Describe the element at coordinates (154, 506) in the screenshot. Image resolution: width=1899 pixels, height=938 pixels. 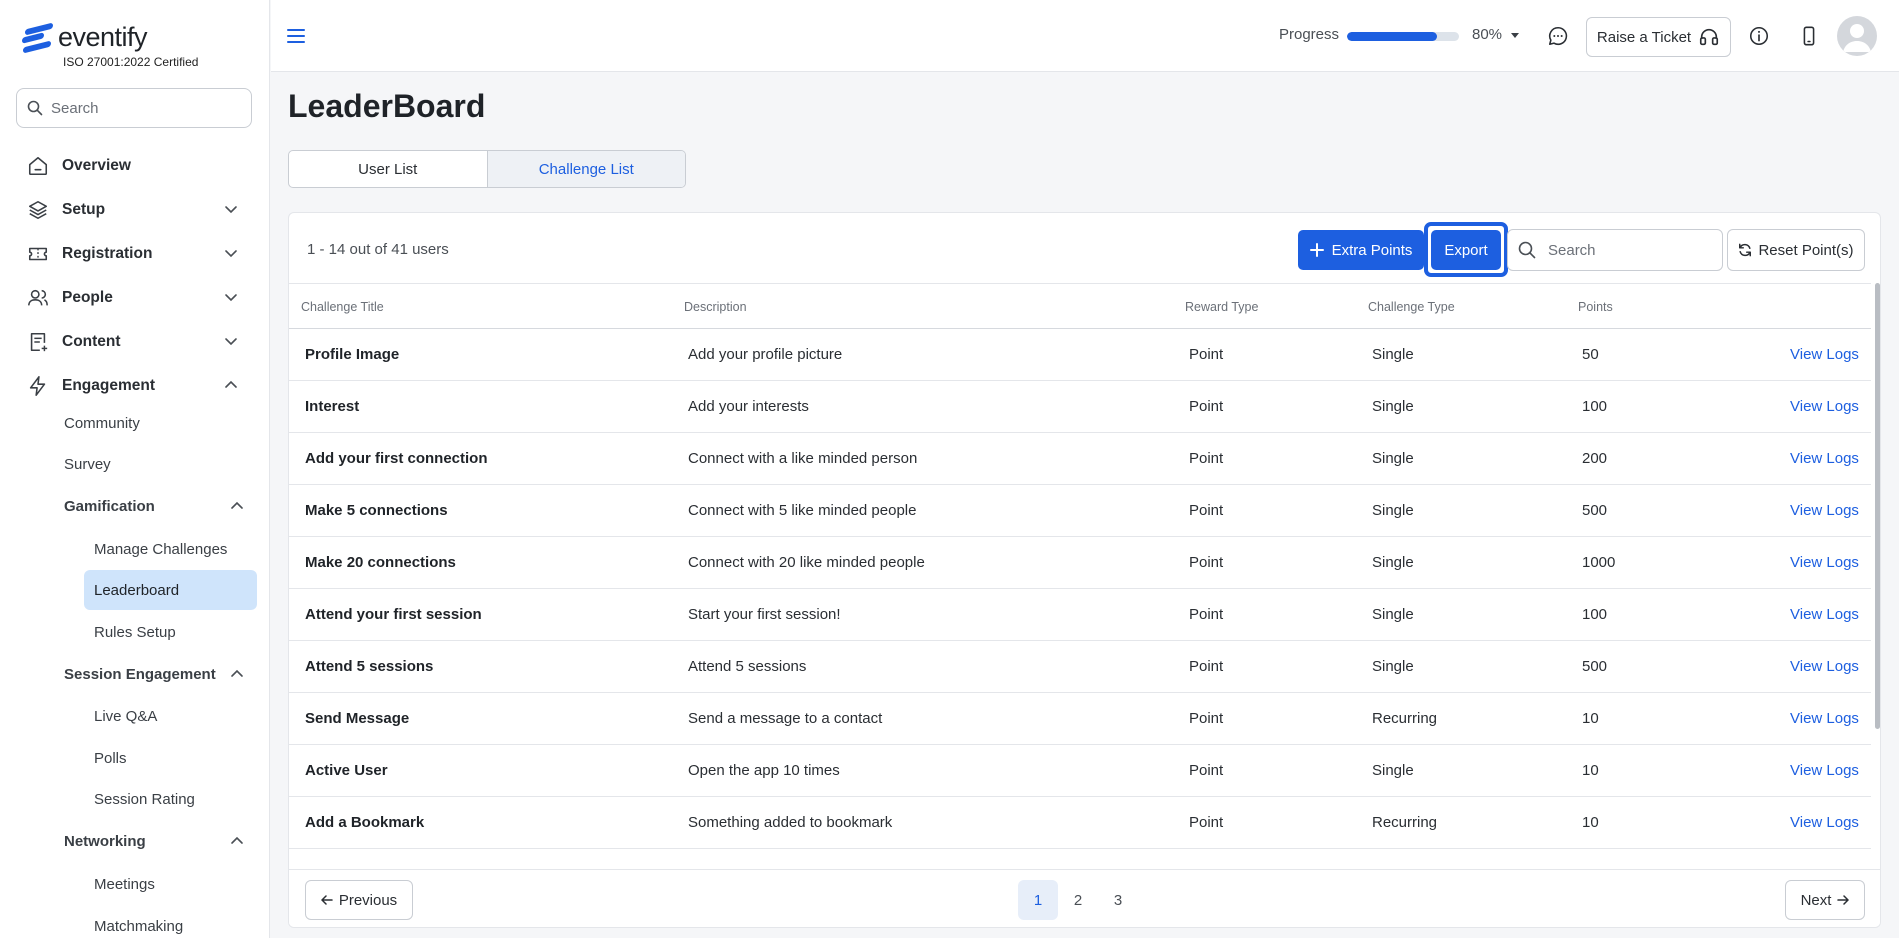
I see `sidebar-group-gamification: Gamification` at that location.